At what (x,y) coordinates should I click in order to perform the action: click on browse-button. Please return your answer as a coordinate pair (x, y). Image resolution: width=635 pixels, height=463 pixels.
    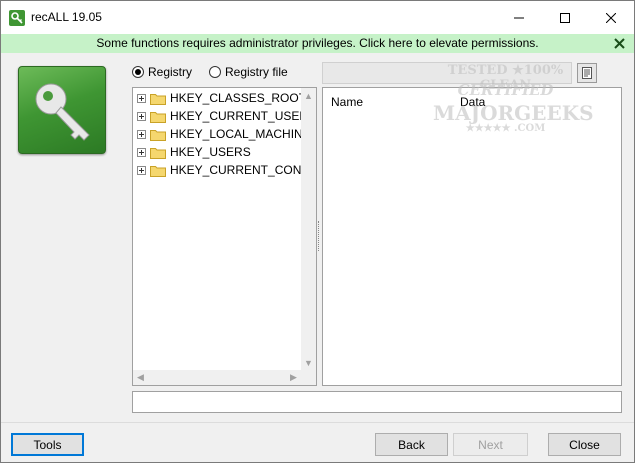
    Looking at the image, I should click on (587, 73).